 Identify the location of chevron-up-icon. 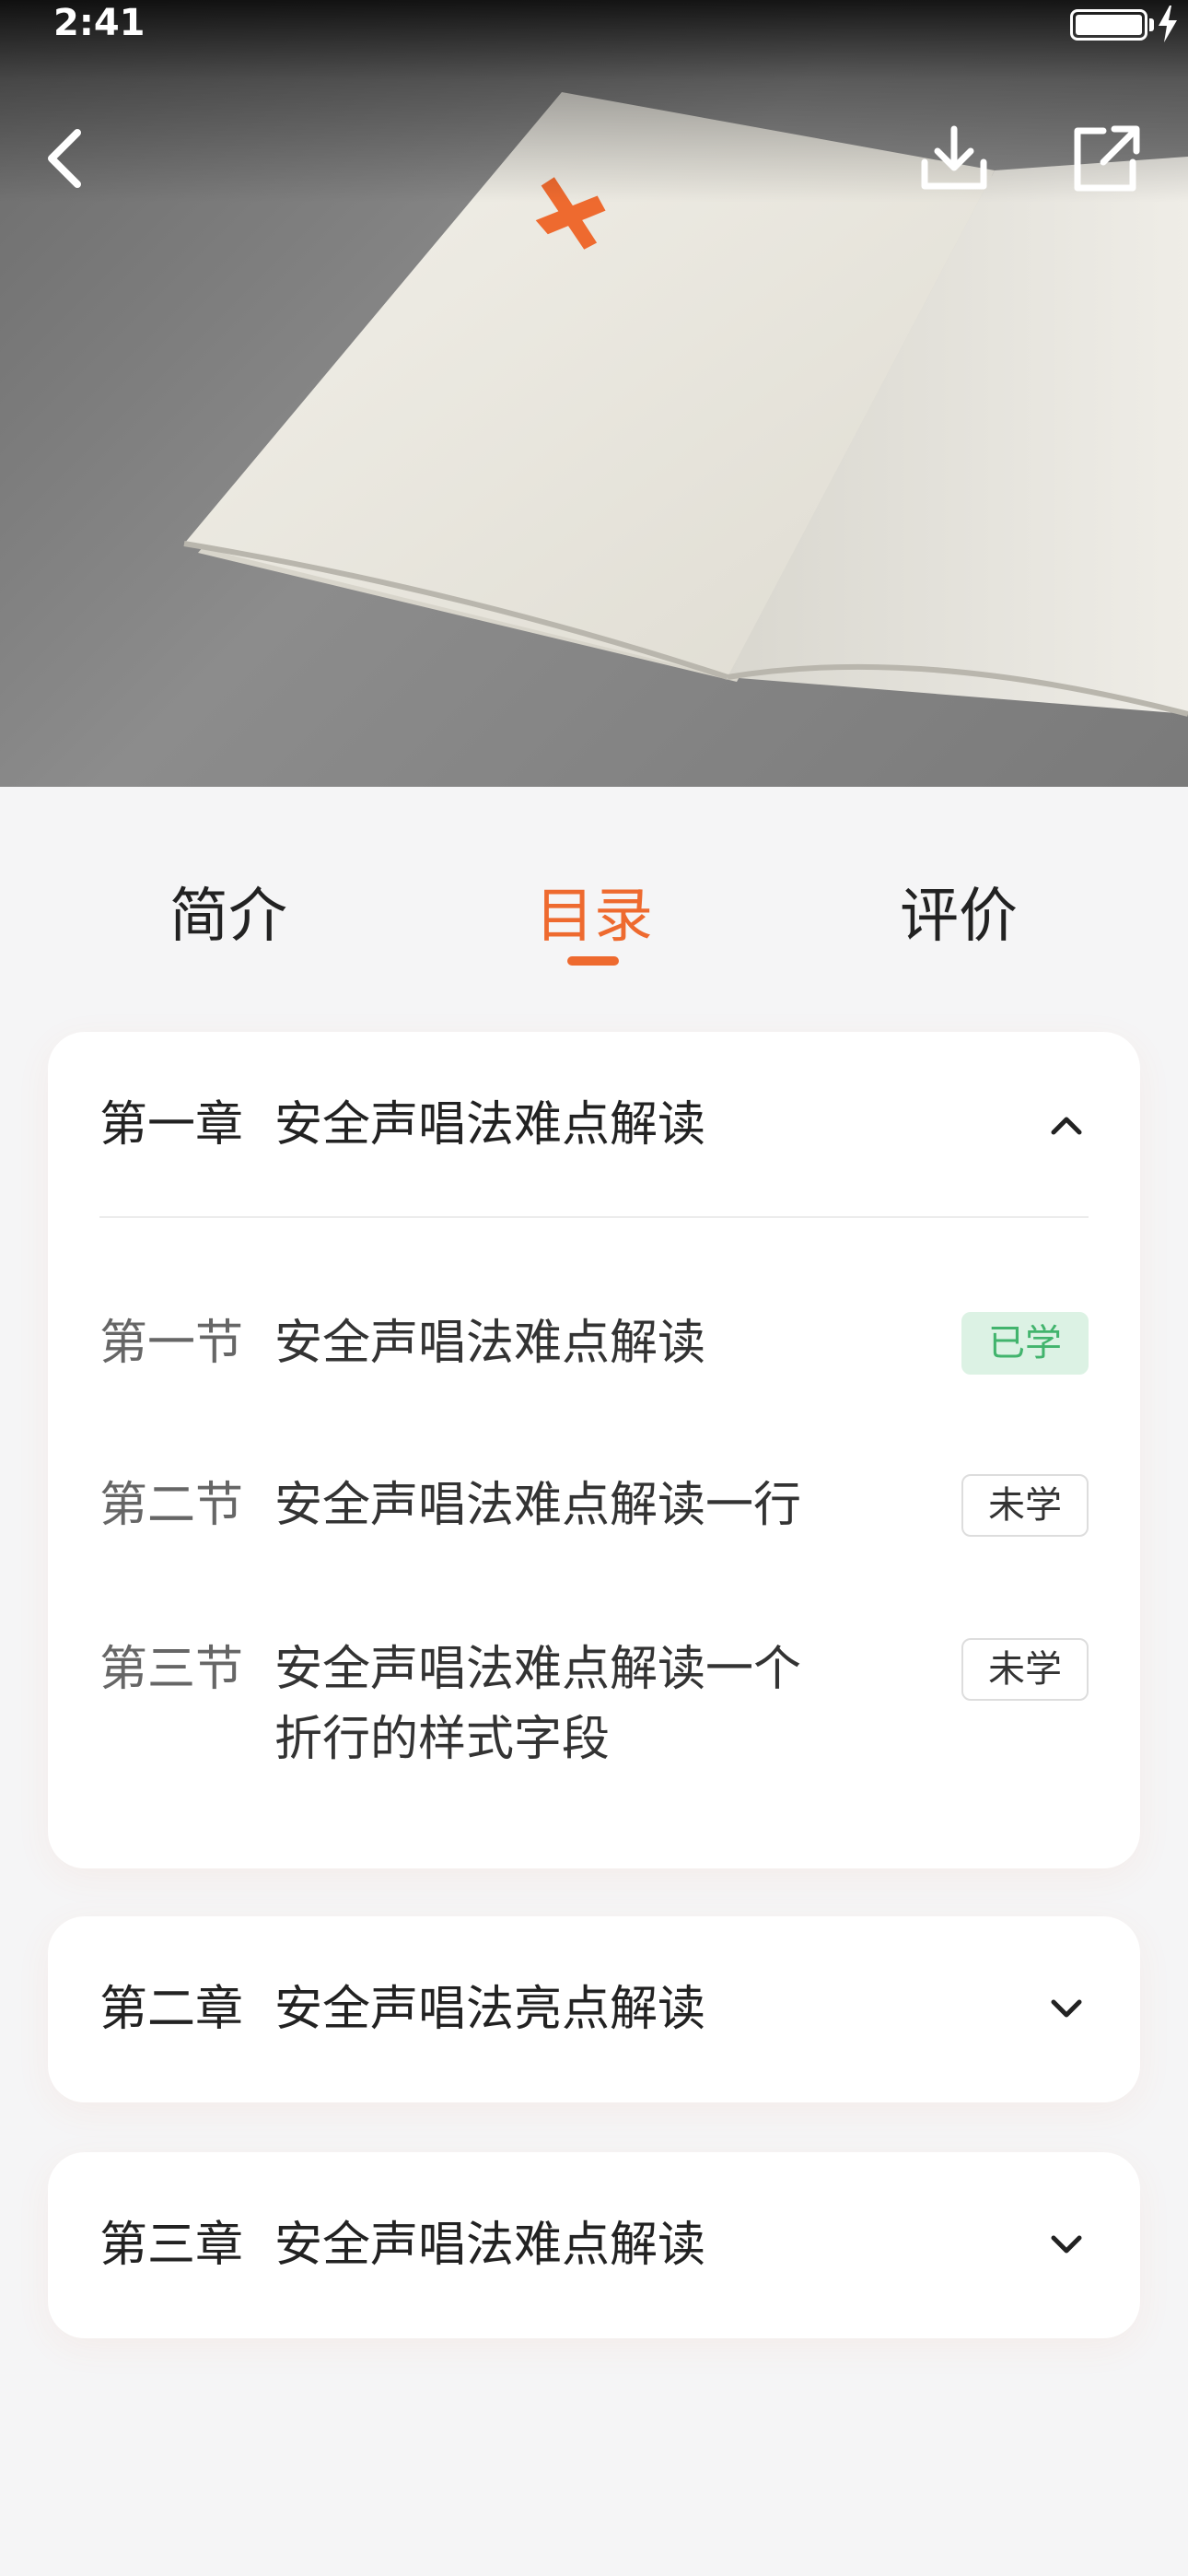
(1066, 1125).